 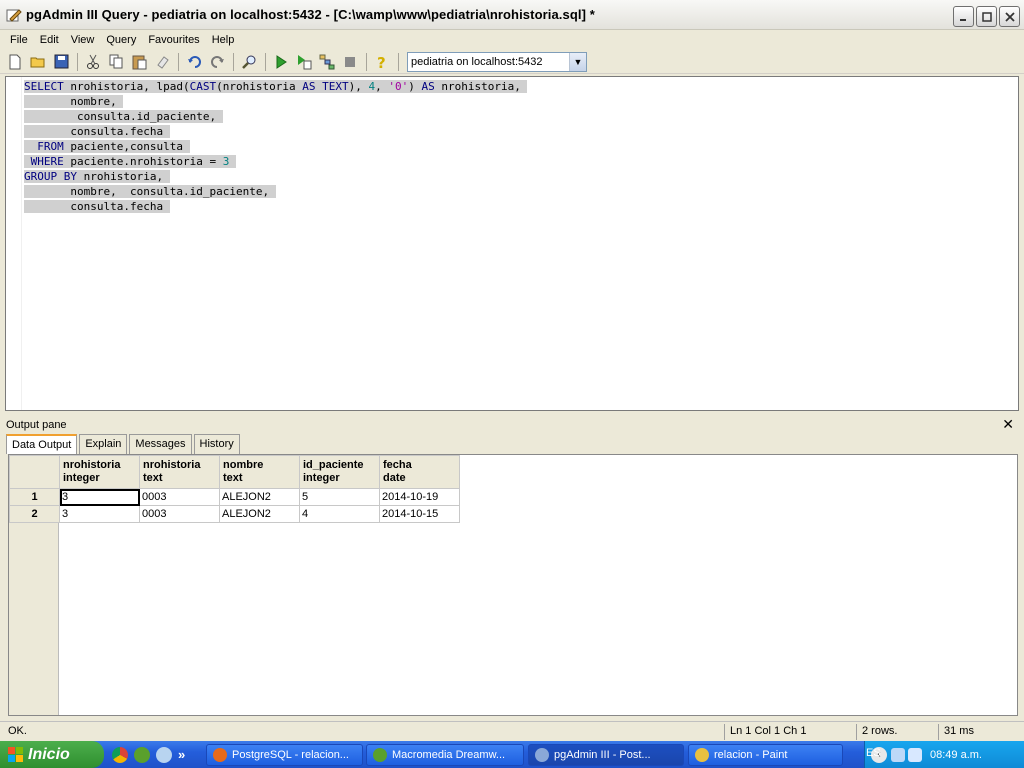 What do you see at coordinates (898, 754) in the screenshot?
I see `network-icon` at bounding box center [898, 754].